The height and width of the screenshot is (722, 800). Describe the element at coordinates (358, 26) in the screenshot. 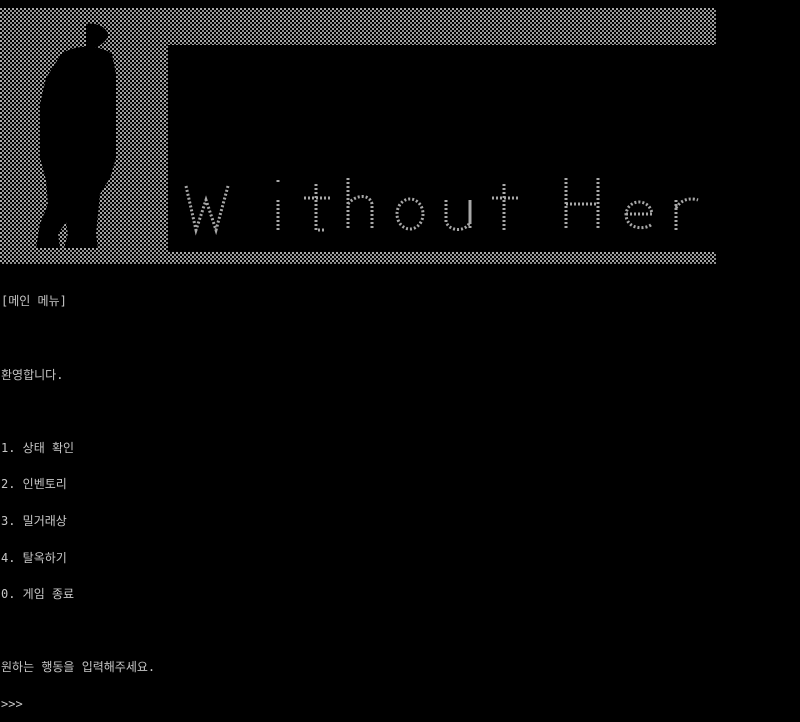

I see `ascii-top-band` at that location.